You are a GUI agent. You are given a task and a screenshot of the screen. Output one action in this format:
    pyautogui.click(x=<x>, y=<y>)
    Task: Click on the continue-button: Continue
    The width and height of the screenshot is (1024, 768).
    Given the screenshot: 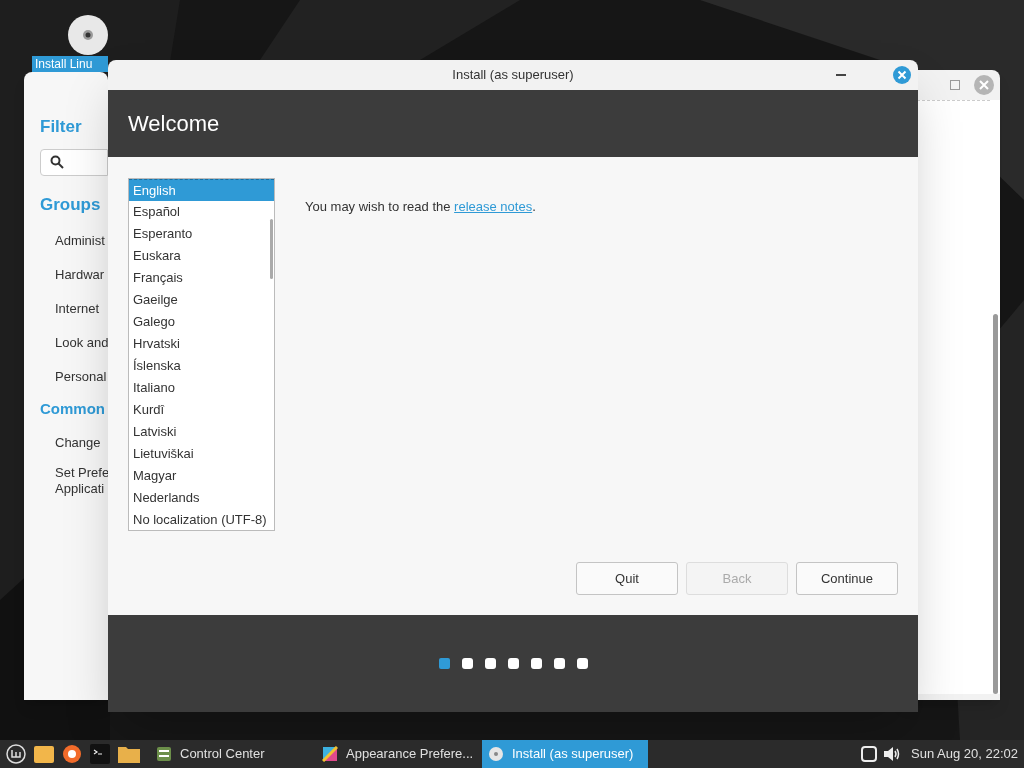 What is the action you would take?
    pyautogui.click(x=847, y=578)
    